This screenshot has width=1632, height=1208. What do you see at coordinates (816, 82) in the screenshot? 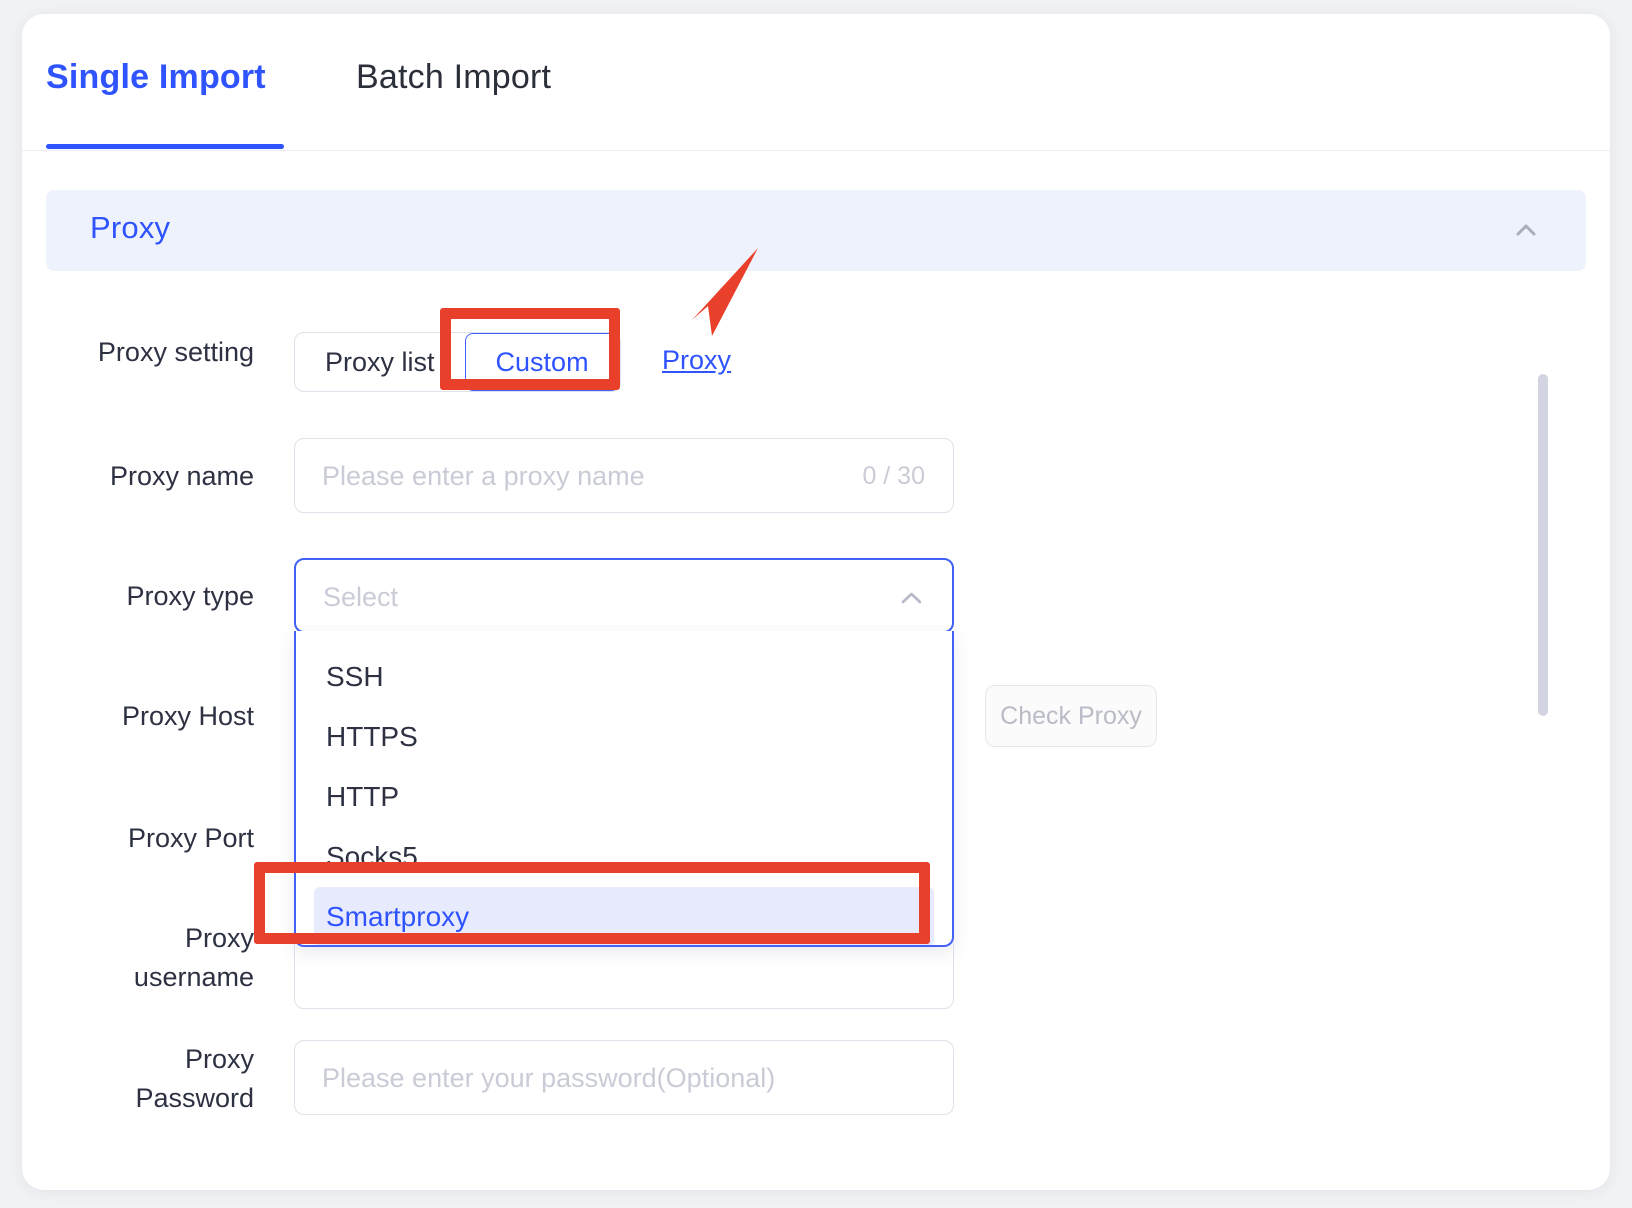
I see `tab-bar: Single Import Batch Import` at bounding box center [816, 82].